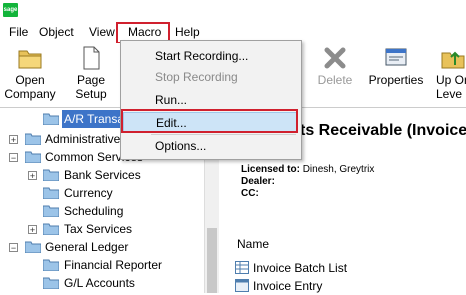  Describe the element at coordinates (87, 247) in the screenshot. I see `tree-label: General Ledger` at that location.